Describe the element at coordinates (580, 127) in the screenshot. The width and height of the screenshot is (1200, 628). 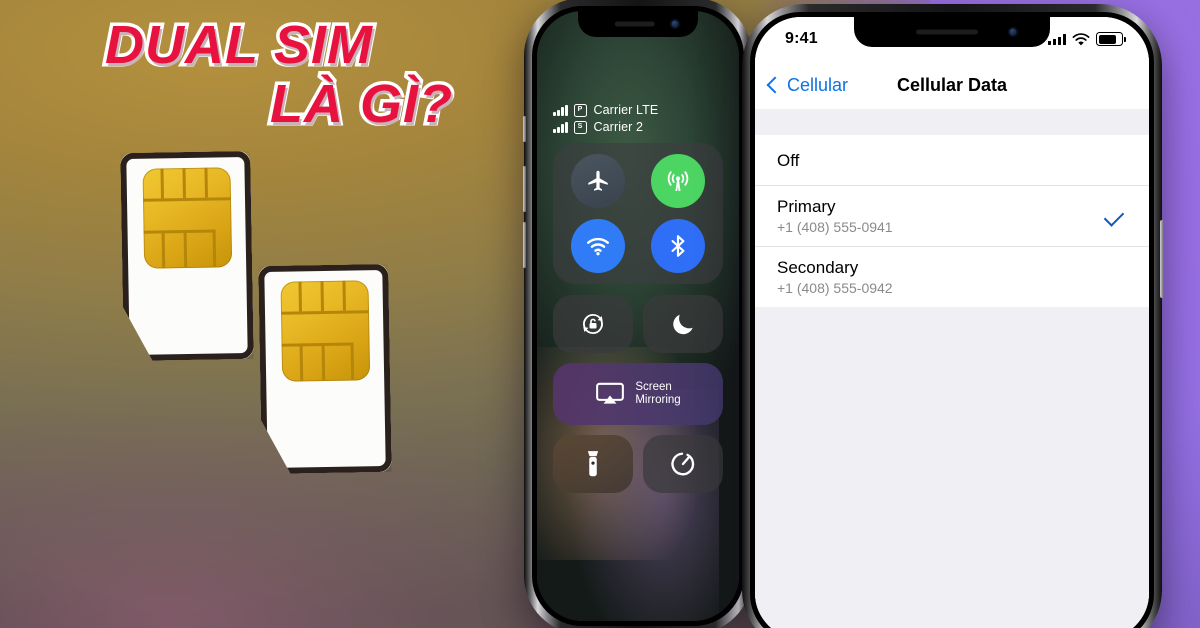
I see `sim-badge-secondary-icon: S` at that location.